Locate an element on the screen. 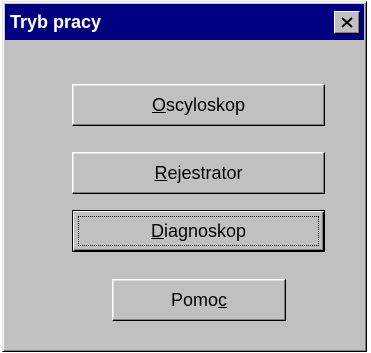 Image resolution: width=371 pixels, height=353 pixels. diagnoskop-label: Diagnoskop is located at coordinates (198, 230).